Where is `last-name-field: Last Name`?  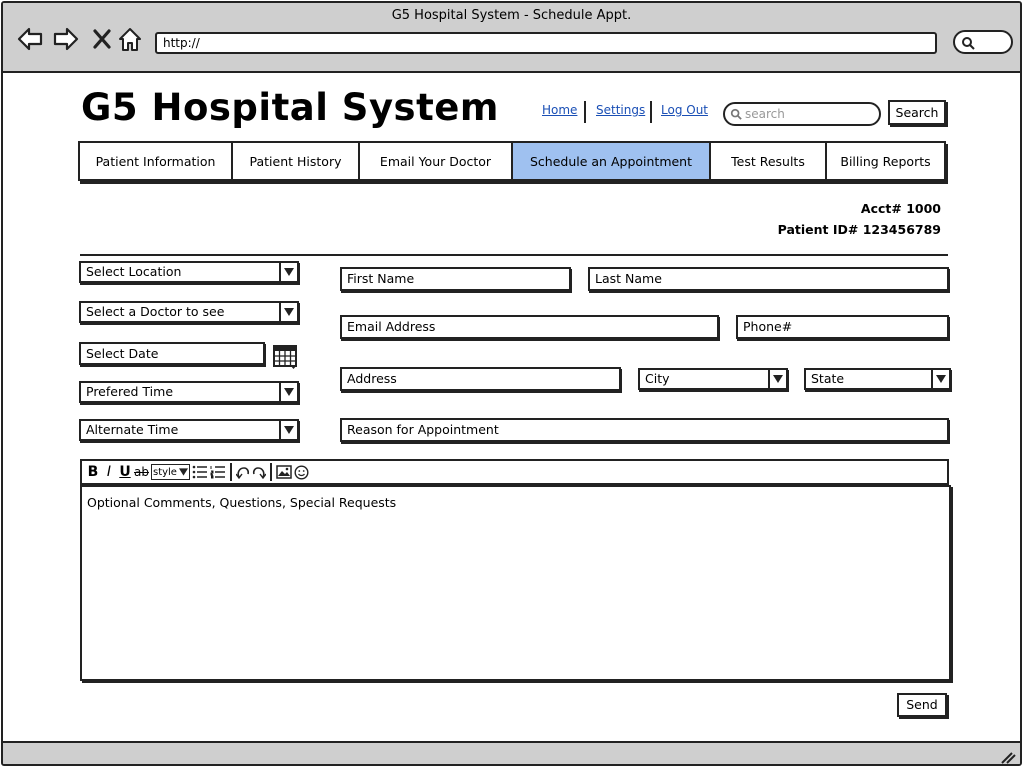
last-name-field: Last Name is located at coordinates (768, 279).